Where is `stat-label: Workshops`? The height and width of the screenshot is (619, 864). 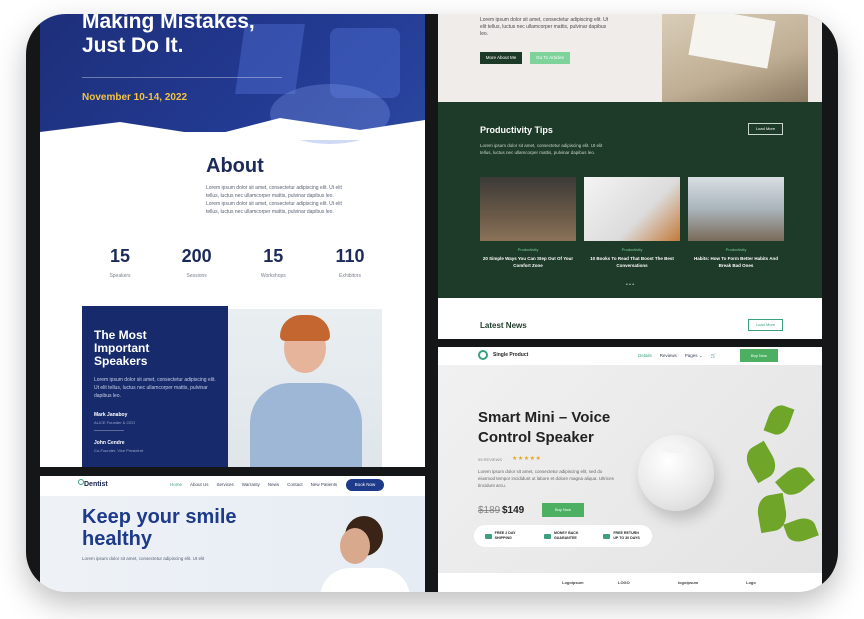
stat-label: Workshops is located at coordinates (273, 276).